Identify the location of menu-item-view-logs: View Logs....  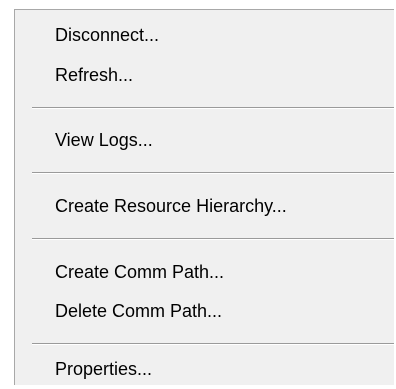
(104, 140).